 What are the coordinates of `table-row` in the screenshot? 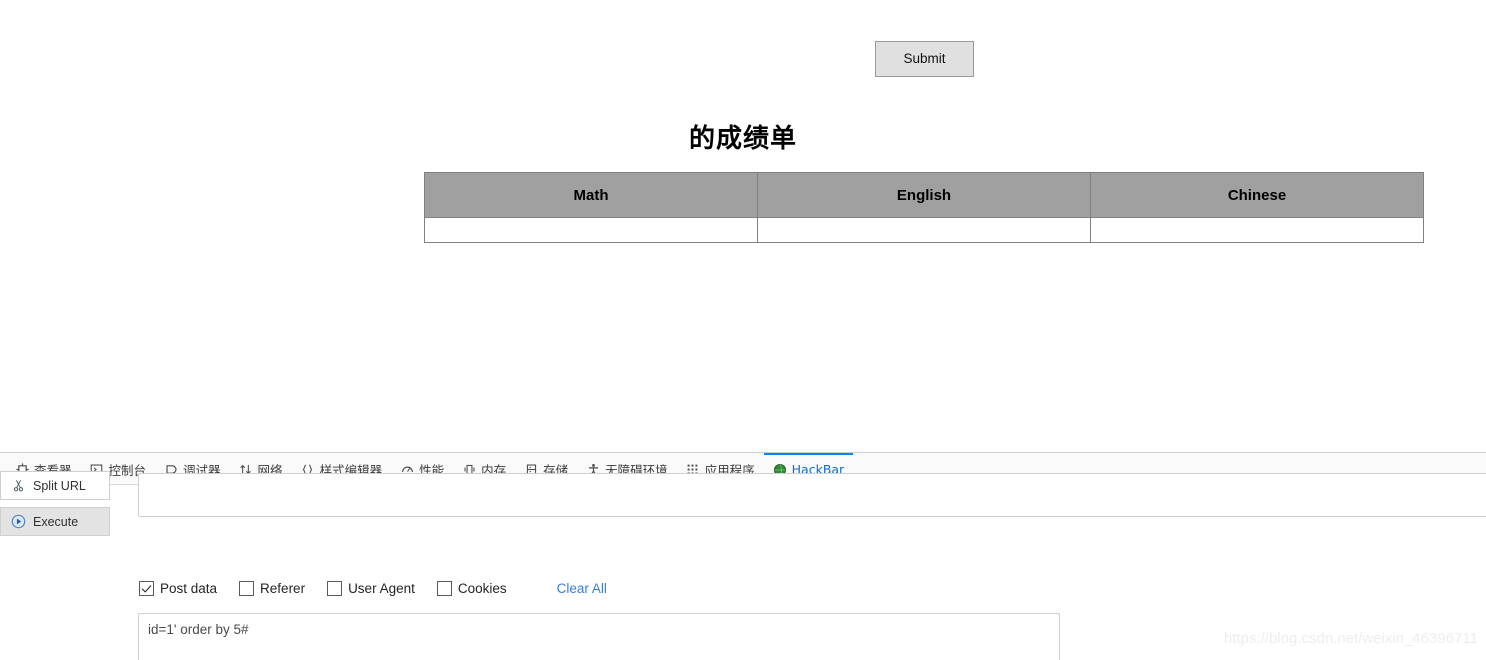 It's located at (924, 230).